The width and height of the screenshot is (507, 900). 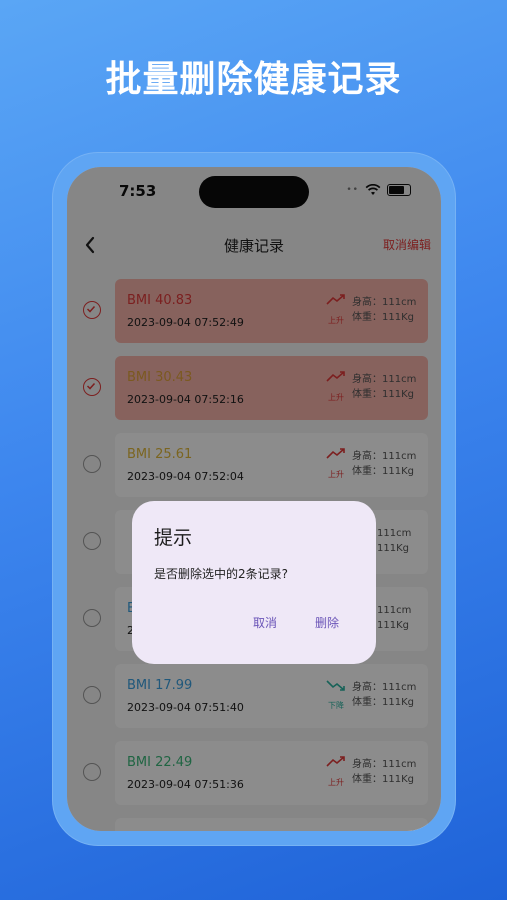 I want to click on dialog-message: 是否删除选中的2条记录?, so click(x=221, y=574).